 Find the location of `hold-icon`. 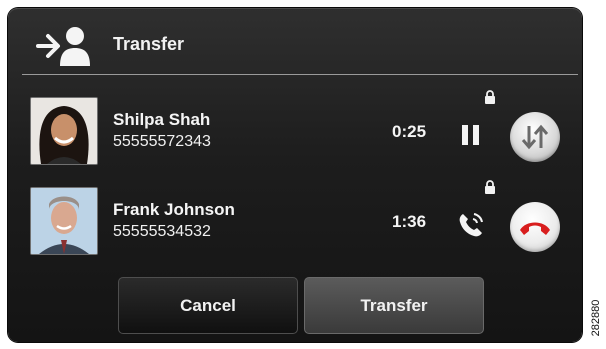

hold-icon is located at coordinates (470, 135).